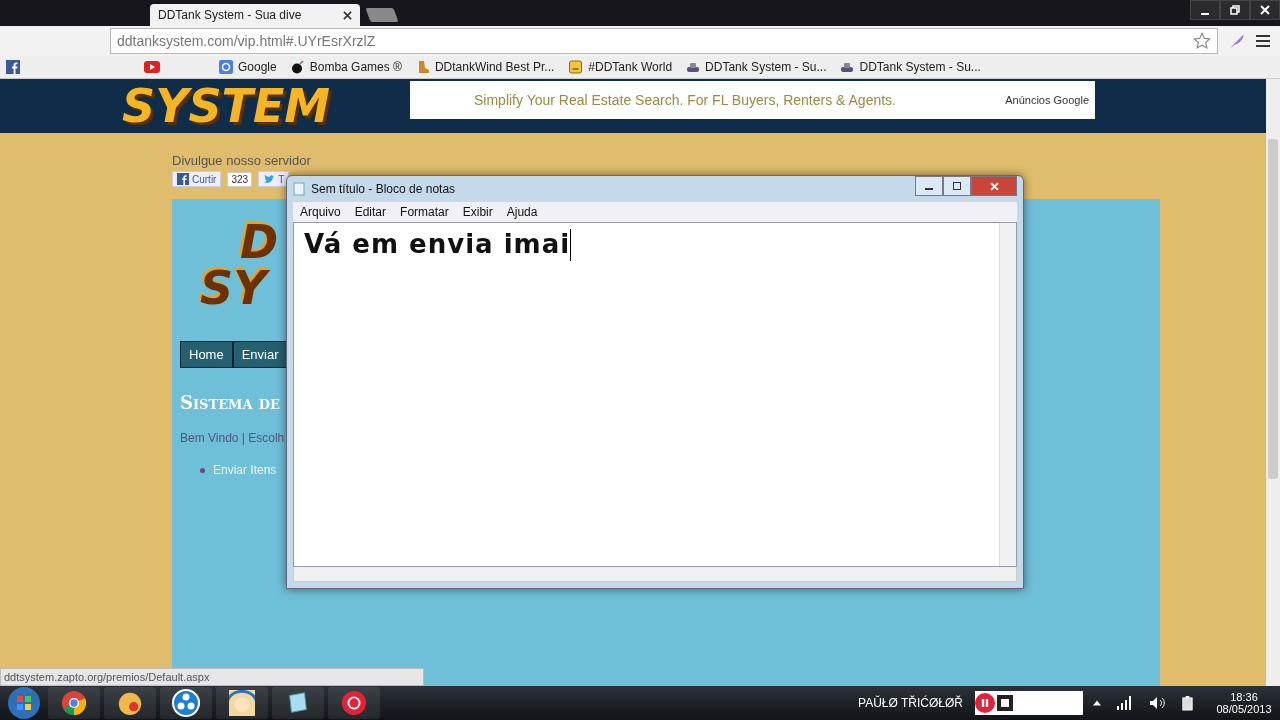  I want to click on ad-banner: Simplify Your Real Estate Search. For FL Buyers, Renters & Agents. Anúncios Google, so click(752, 100).